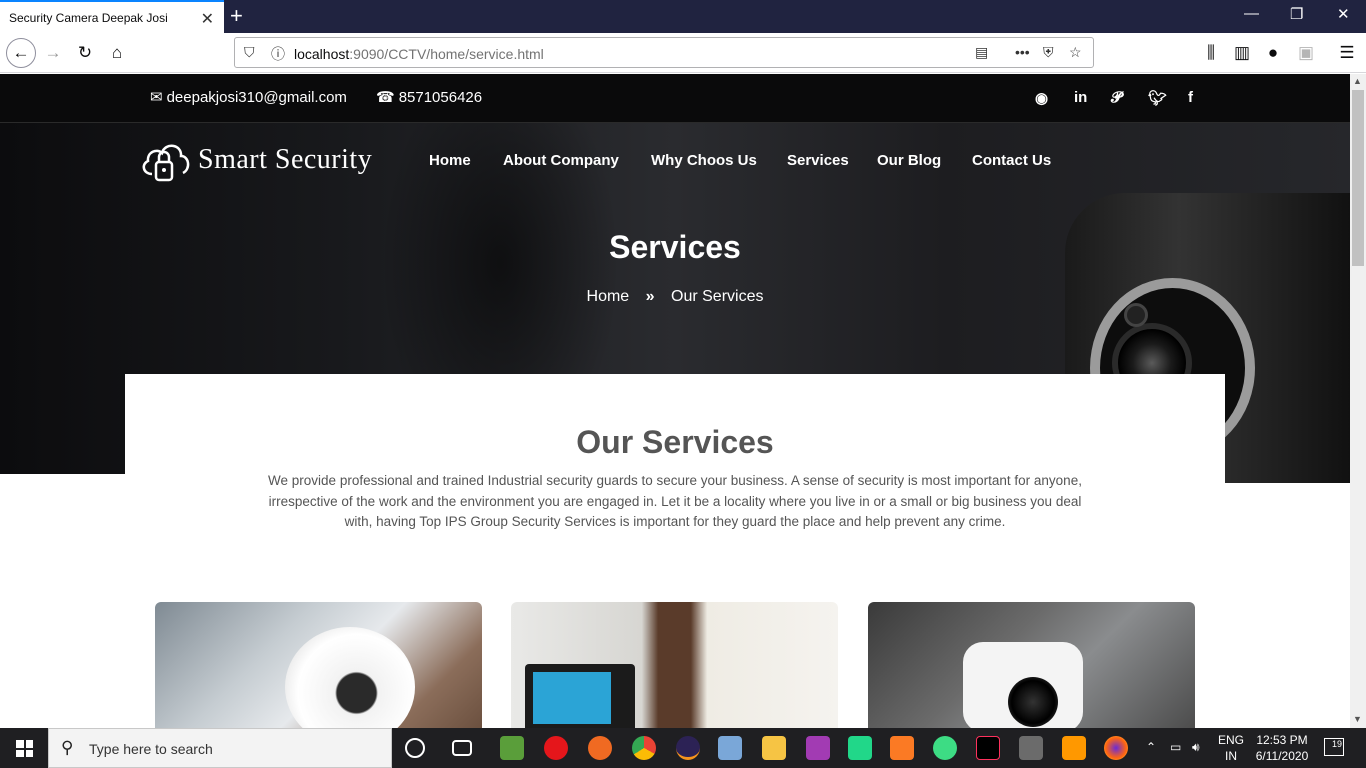  Describe the element at coordinates (322, 54) in the screenshot. I see `url-host: localhost` at that location.